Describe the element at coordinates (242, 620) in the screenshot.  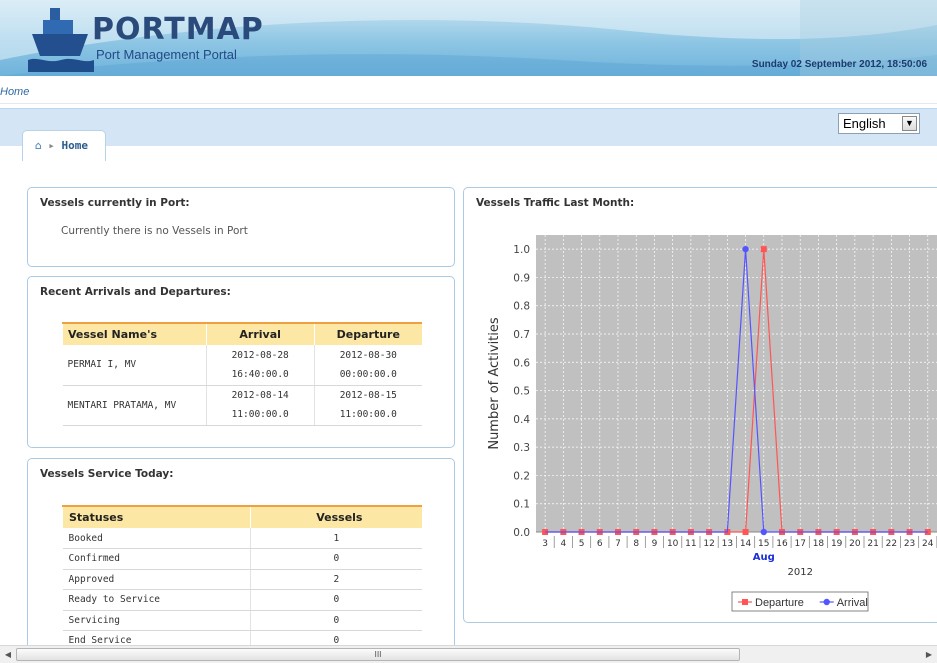
I see `table-row: Servicing 0` at that location.